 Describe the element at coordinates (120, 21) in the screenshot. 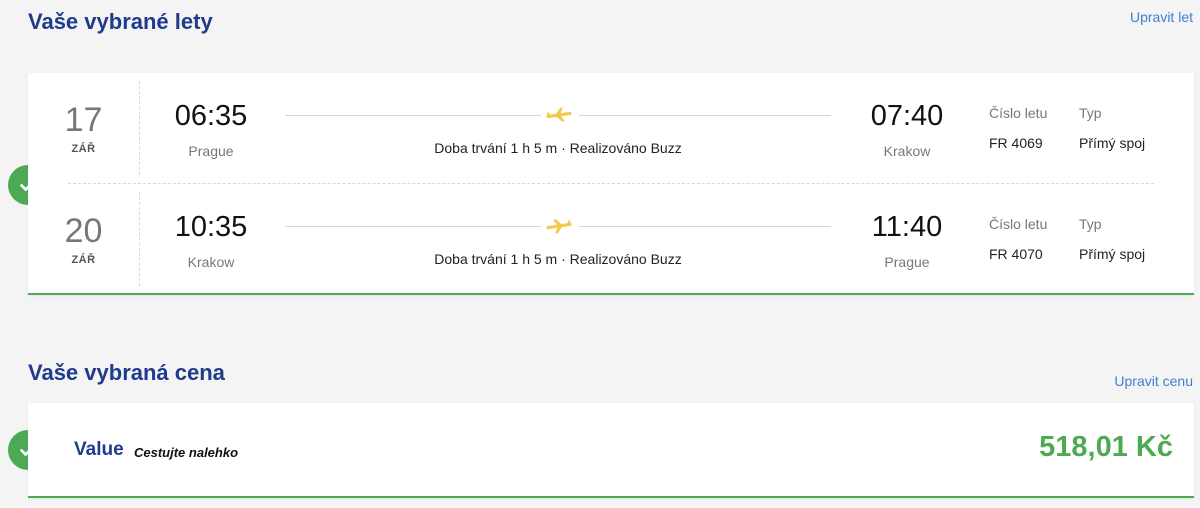

I see `flights-section-title: Vaše vybrané lety` at that location.